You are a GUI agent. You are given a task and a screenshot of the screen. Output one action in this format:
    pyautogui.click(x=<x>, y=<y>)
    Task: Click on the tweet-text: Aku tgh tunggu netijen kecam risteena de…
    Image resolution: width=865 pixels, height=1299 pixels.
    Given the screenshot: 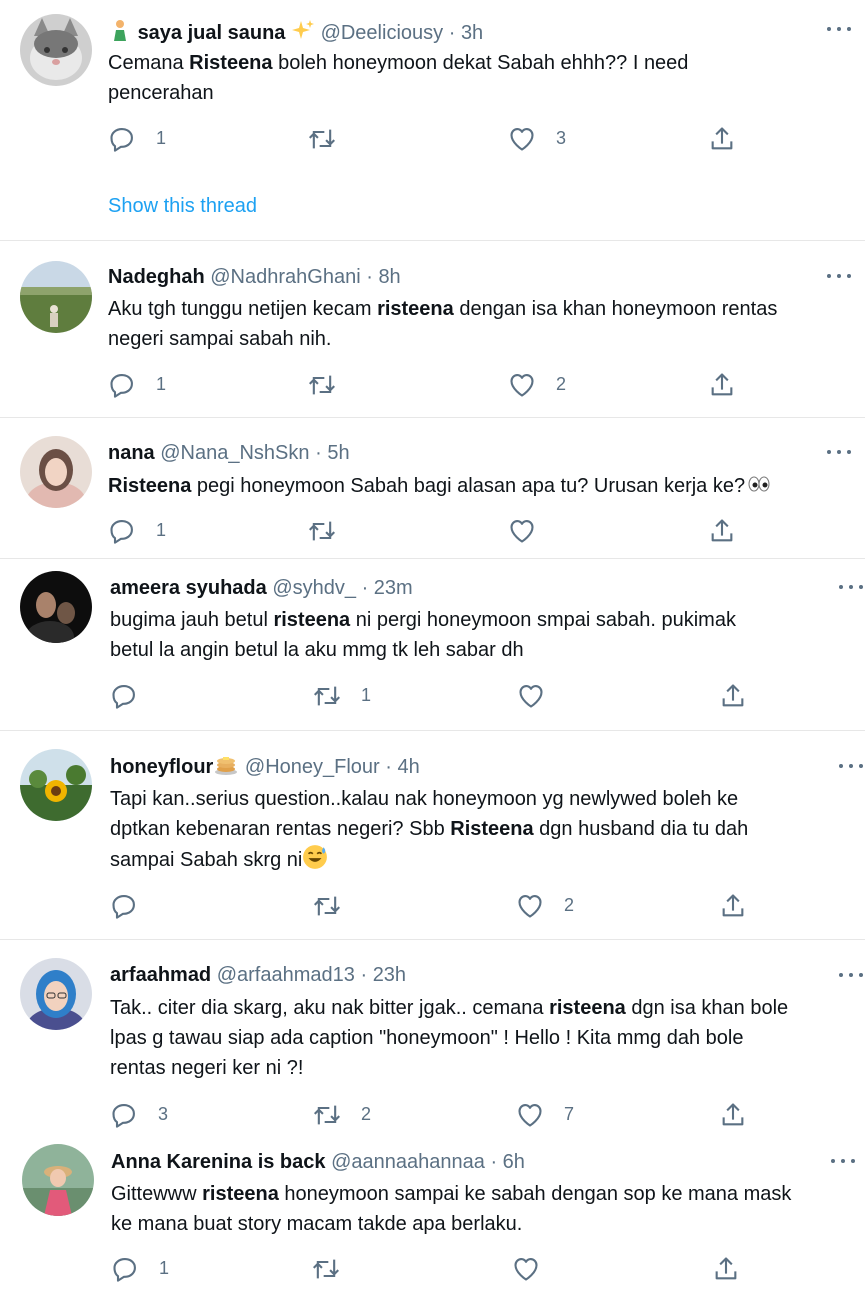 What is the action you would take?
    pyautogui.click(x=442, y=324)
    